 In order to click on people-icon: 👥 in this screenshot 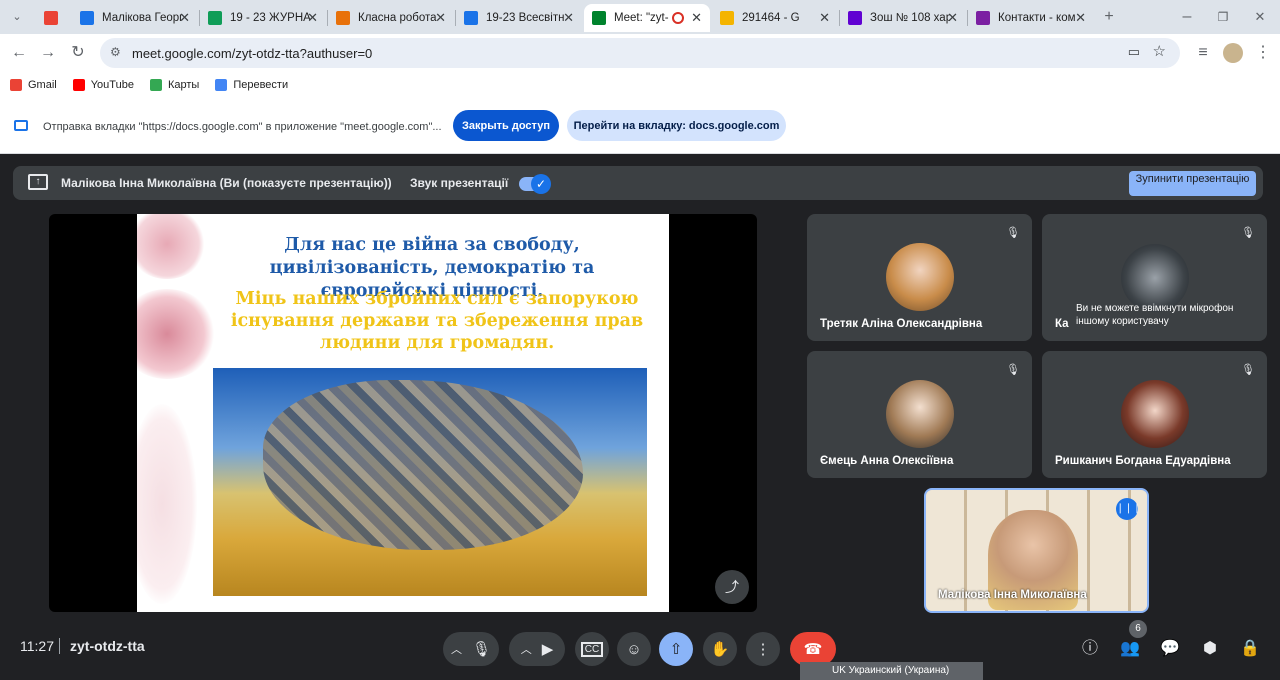, I will do `click(1130, 649)`.